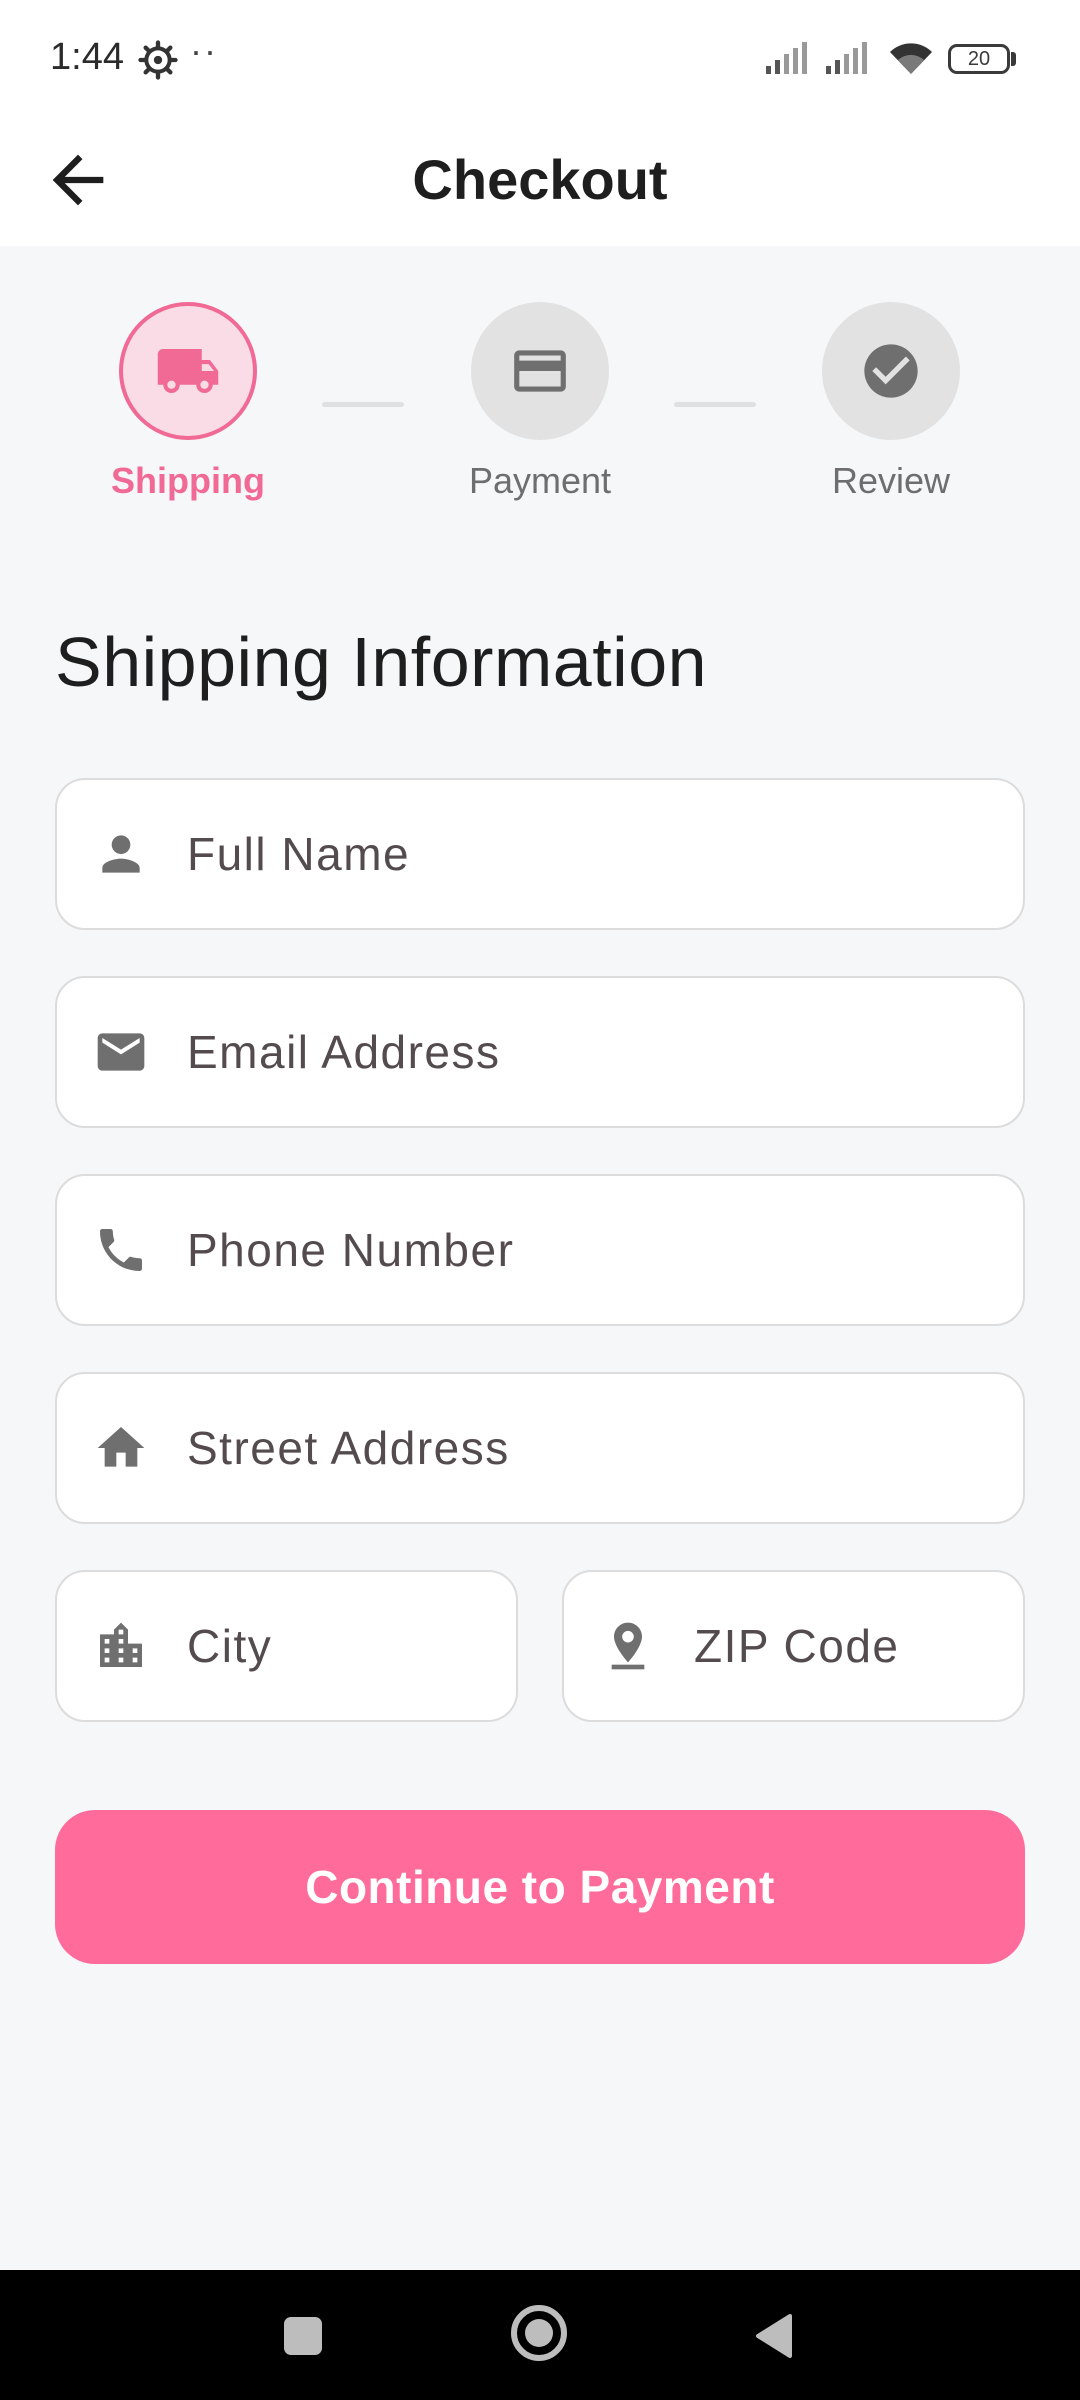  I want to click on system-nav-bar, so click(540, 2335).